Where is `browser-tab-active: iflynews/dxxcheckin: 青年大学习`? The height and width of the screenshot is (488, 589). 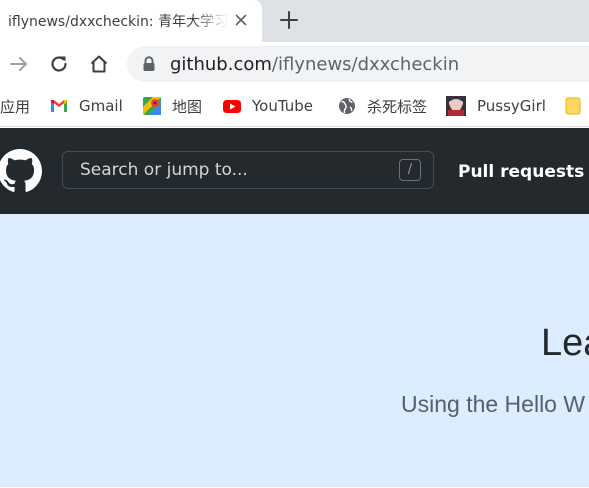
browser-tab-active: iflynews/dxxcheckin: 青年大学习 is located at coordinates (131, 21).